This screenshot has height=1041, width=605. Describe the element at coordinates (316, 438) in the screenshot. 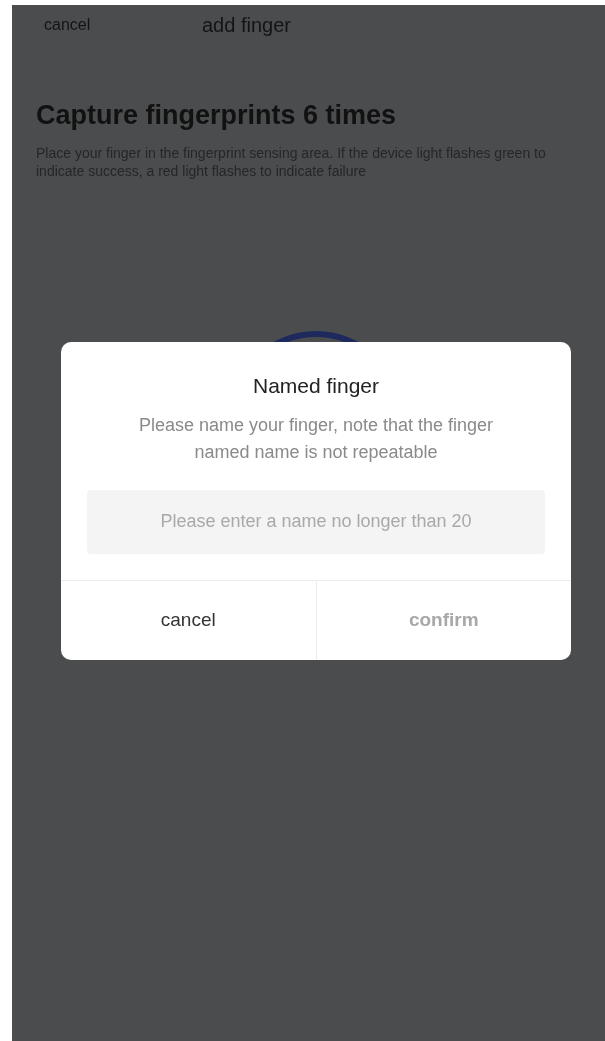

I see `dialog-message: Please name your finger, note that the finger named name is not repeatable` at that location.